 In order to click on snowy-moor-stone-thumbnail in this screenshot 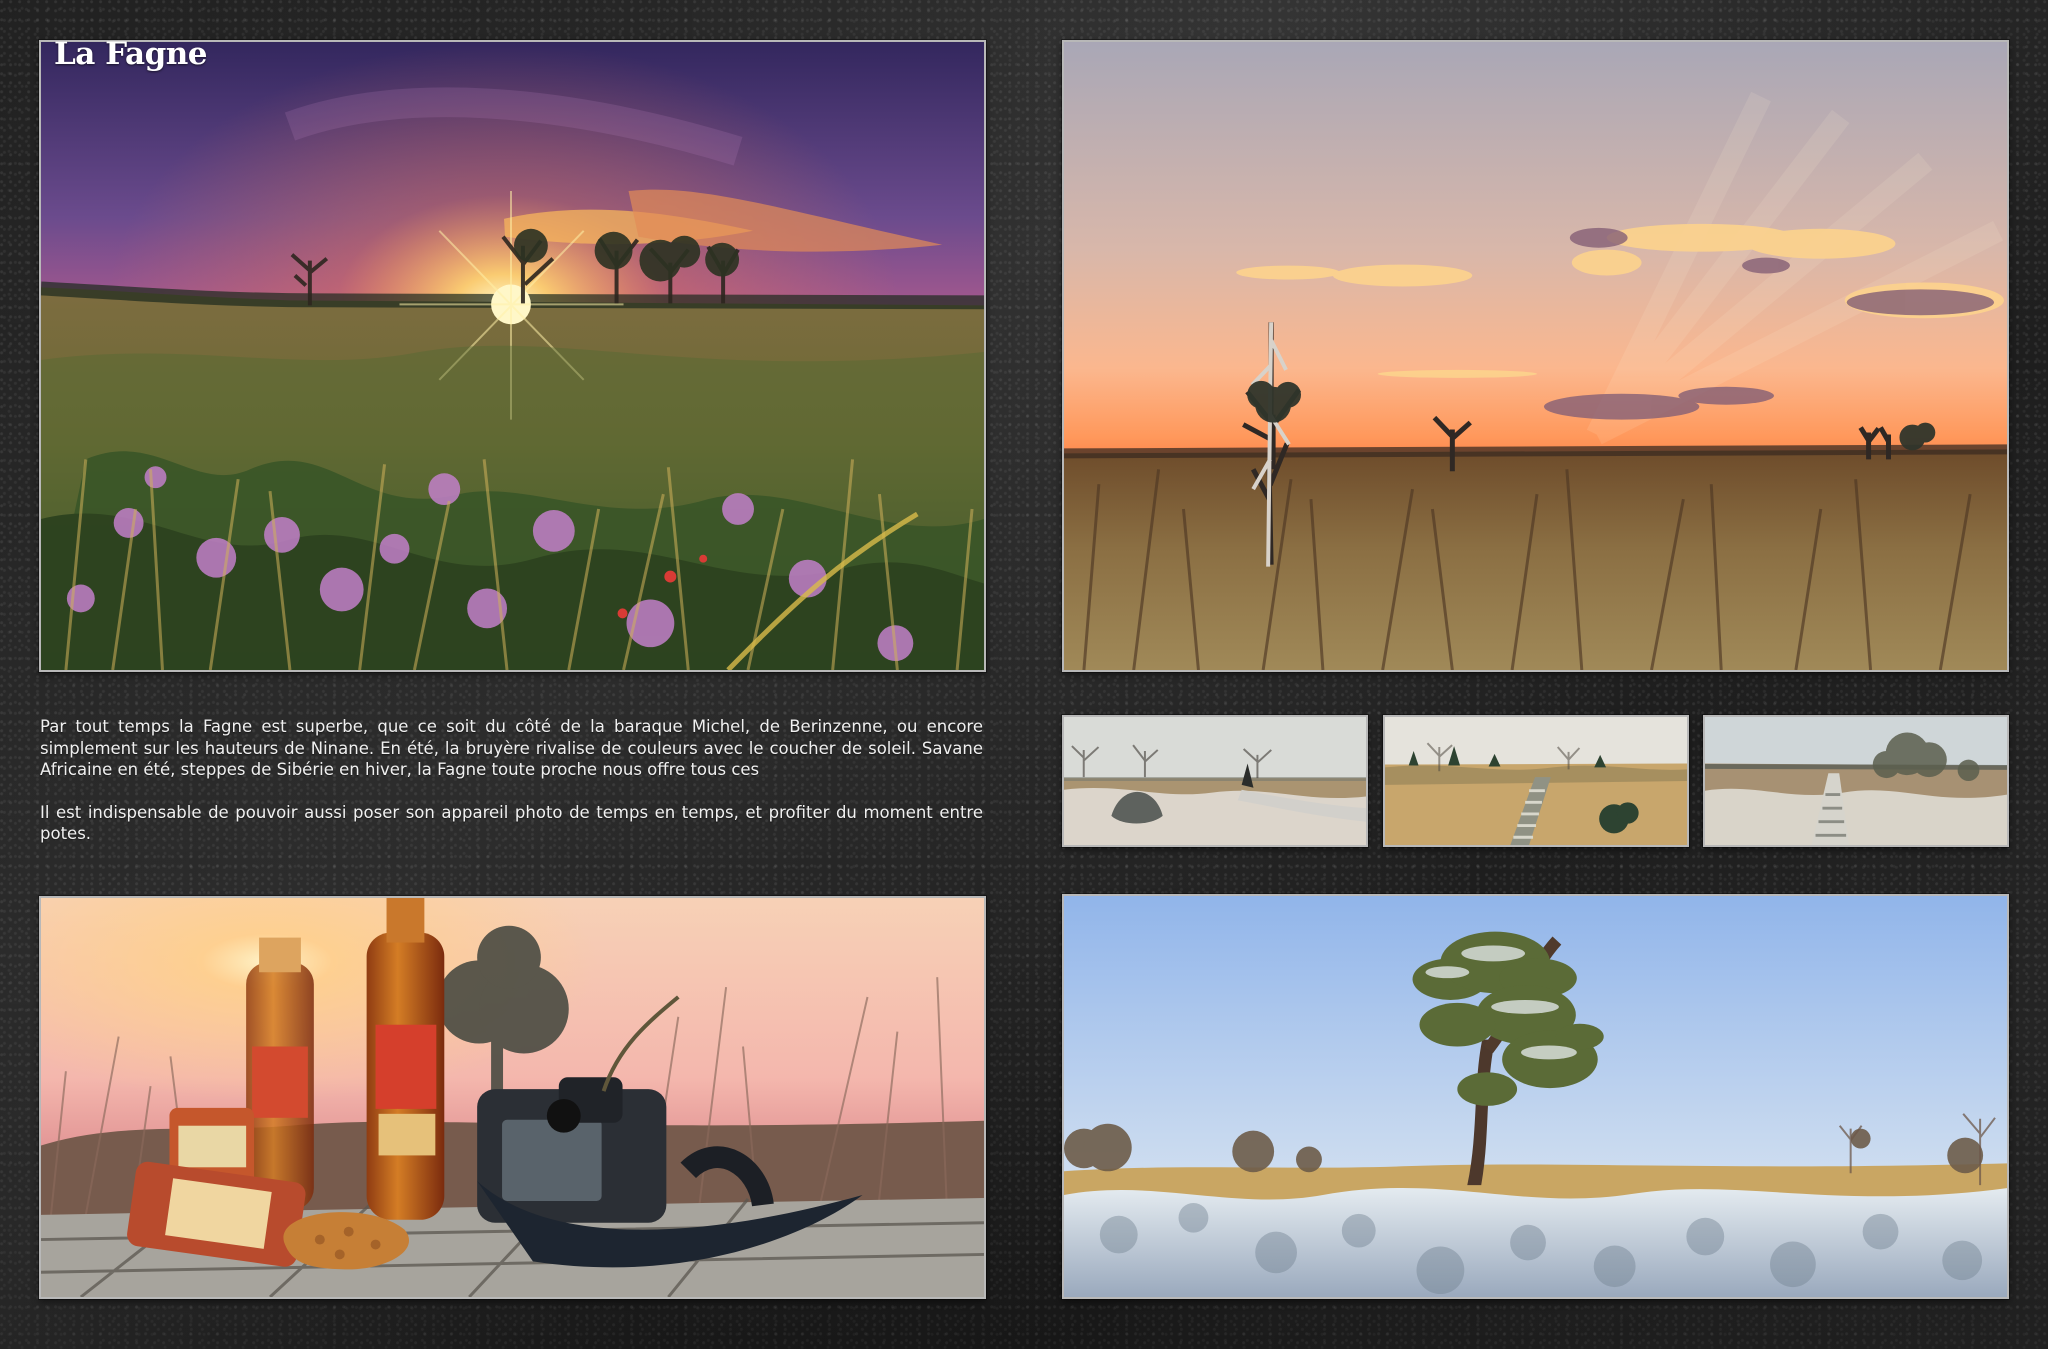, I will do `click(1215, 781)`.